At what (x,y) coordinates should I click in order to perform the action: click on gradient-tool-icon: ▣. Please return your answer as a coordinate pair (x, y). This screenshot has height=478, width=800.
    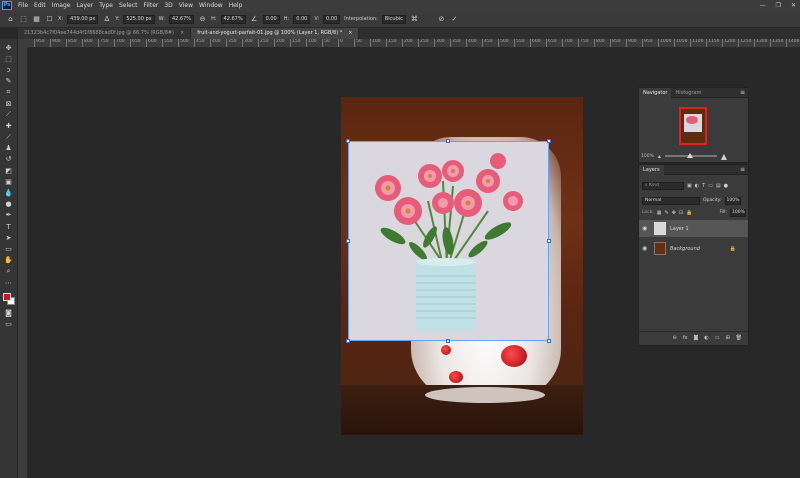
    Looking at the image, I should click on (9, 182).